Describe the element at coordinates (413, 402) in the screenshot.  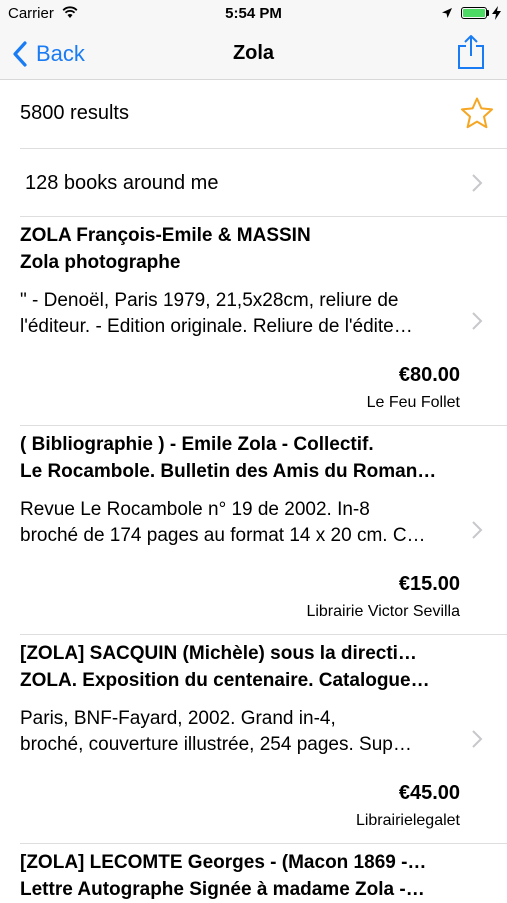
I see `book-seller: Le Feu Follet` at that location.